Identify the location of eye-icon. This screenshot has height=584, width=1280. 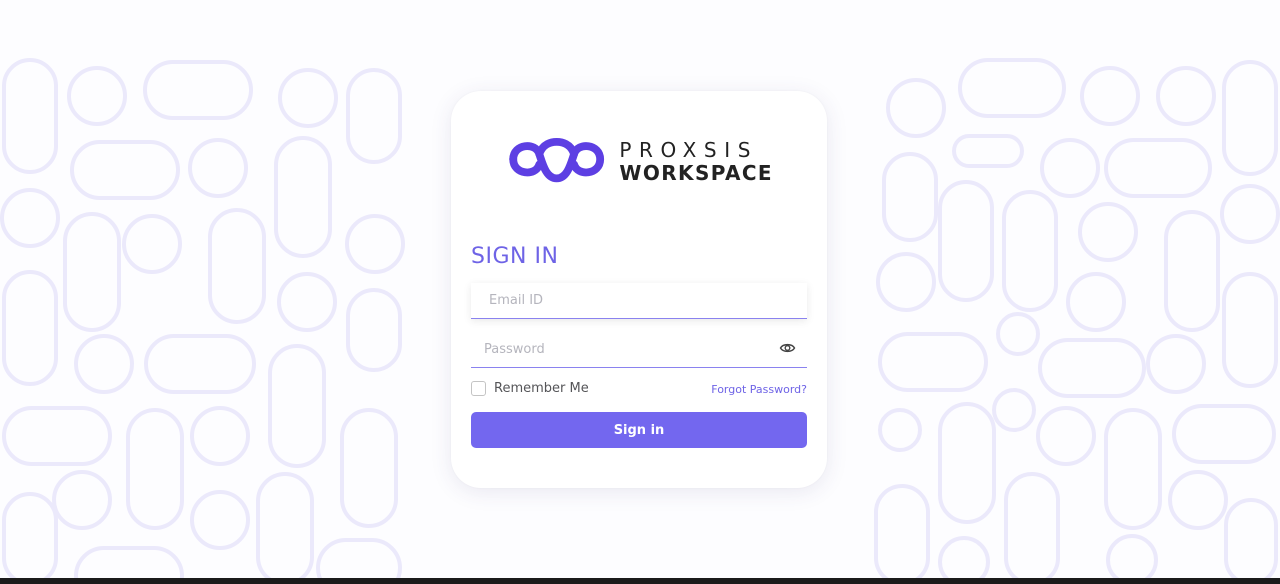
(787, 348).